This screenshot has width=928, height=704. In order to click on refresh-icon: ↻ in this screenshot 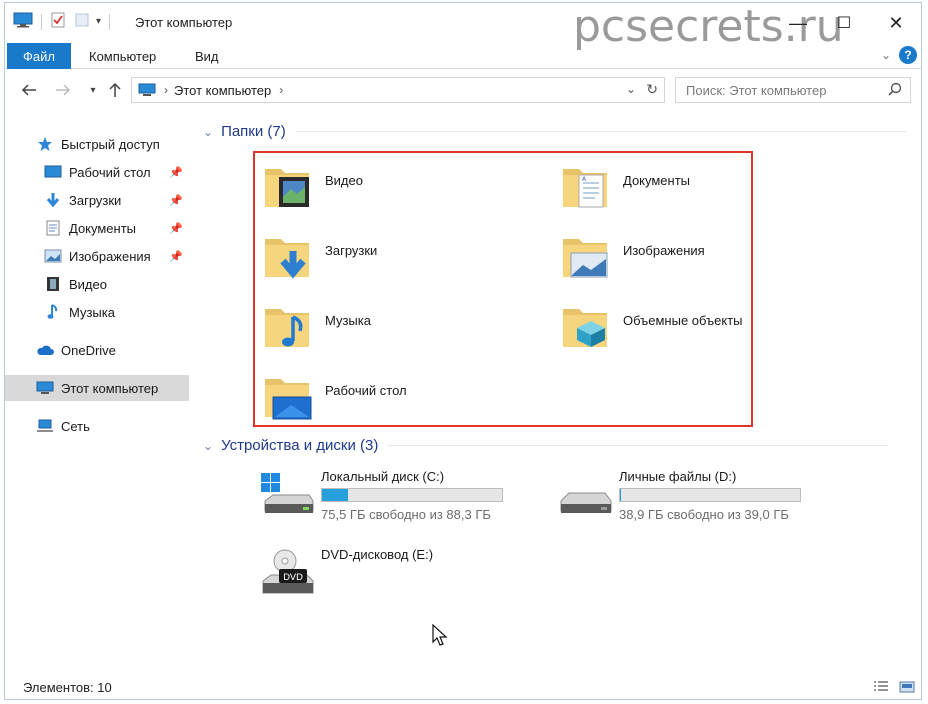, I will do `click(652, 89)`.